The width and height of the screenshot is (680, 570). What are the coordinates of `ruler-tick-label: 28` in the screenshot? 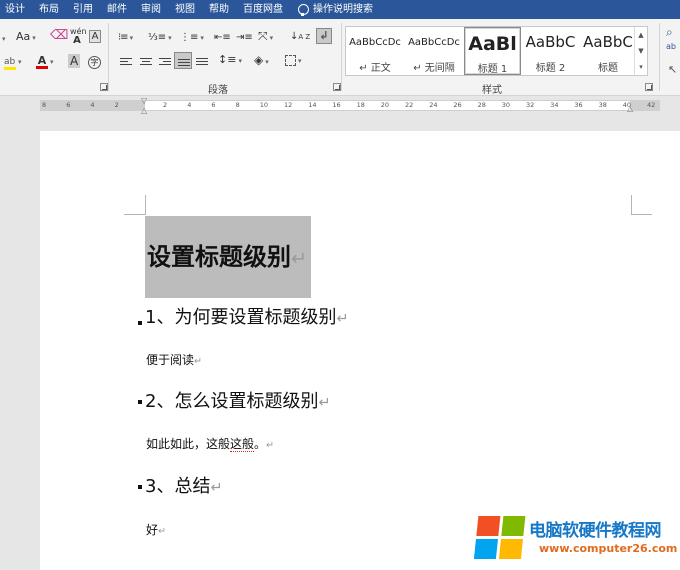 It's located at (481, 105).